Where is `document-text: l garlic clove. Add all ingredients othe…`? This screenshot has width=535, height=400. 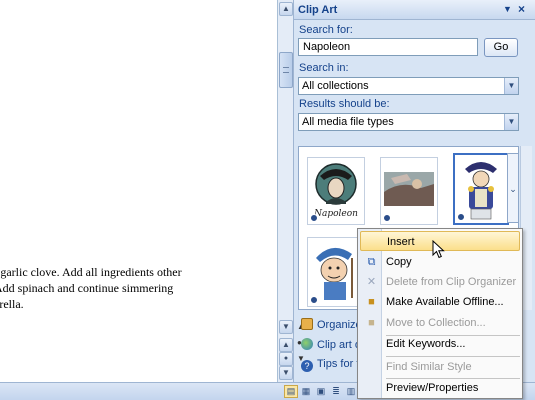 document-text: l garlic clove. Add all ingredients othe… is located at coordinates (138, 288).